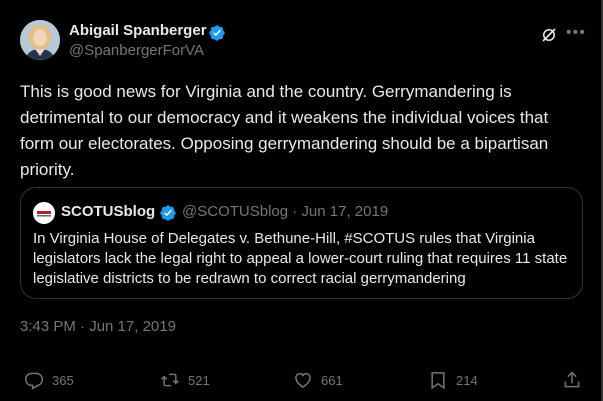 The height and width of the screenshot is (401, 603). What do you see at coordinates (199, 380) in the screenshot?
I see `retweet-count: 521` at bounding box center [199, 380].